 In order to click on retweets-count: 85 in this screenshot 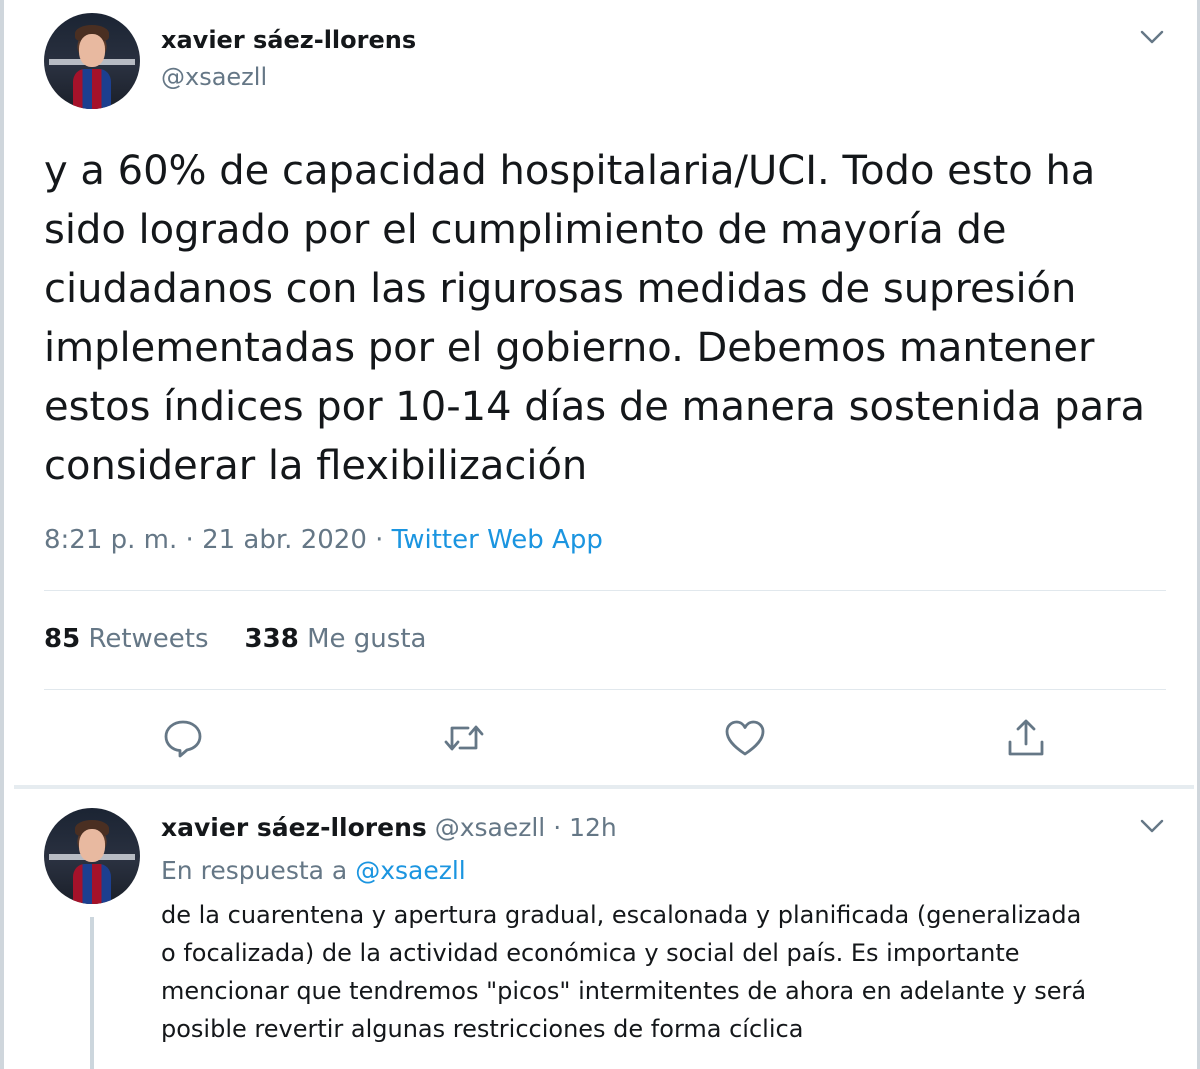, I will do `click(62, 639)`.